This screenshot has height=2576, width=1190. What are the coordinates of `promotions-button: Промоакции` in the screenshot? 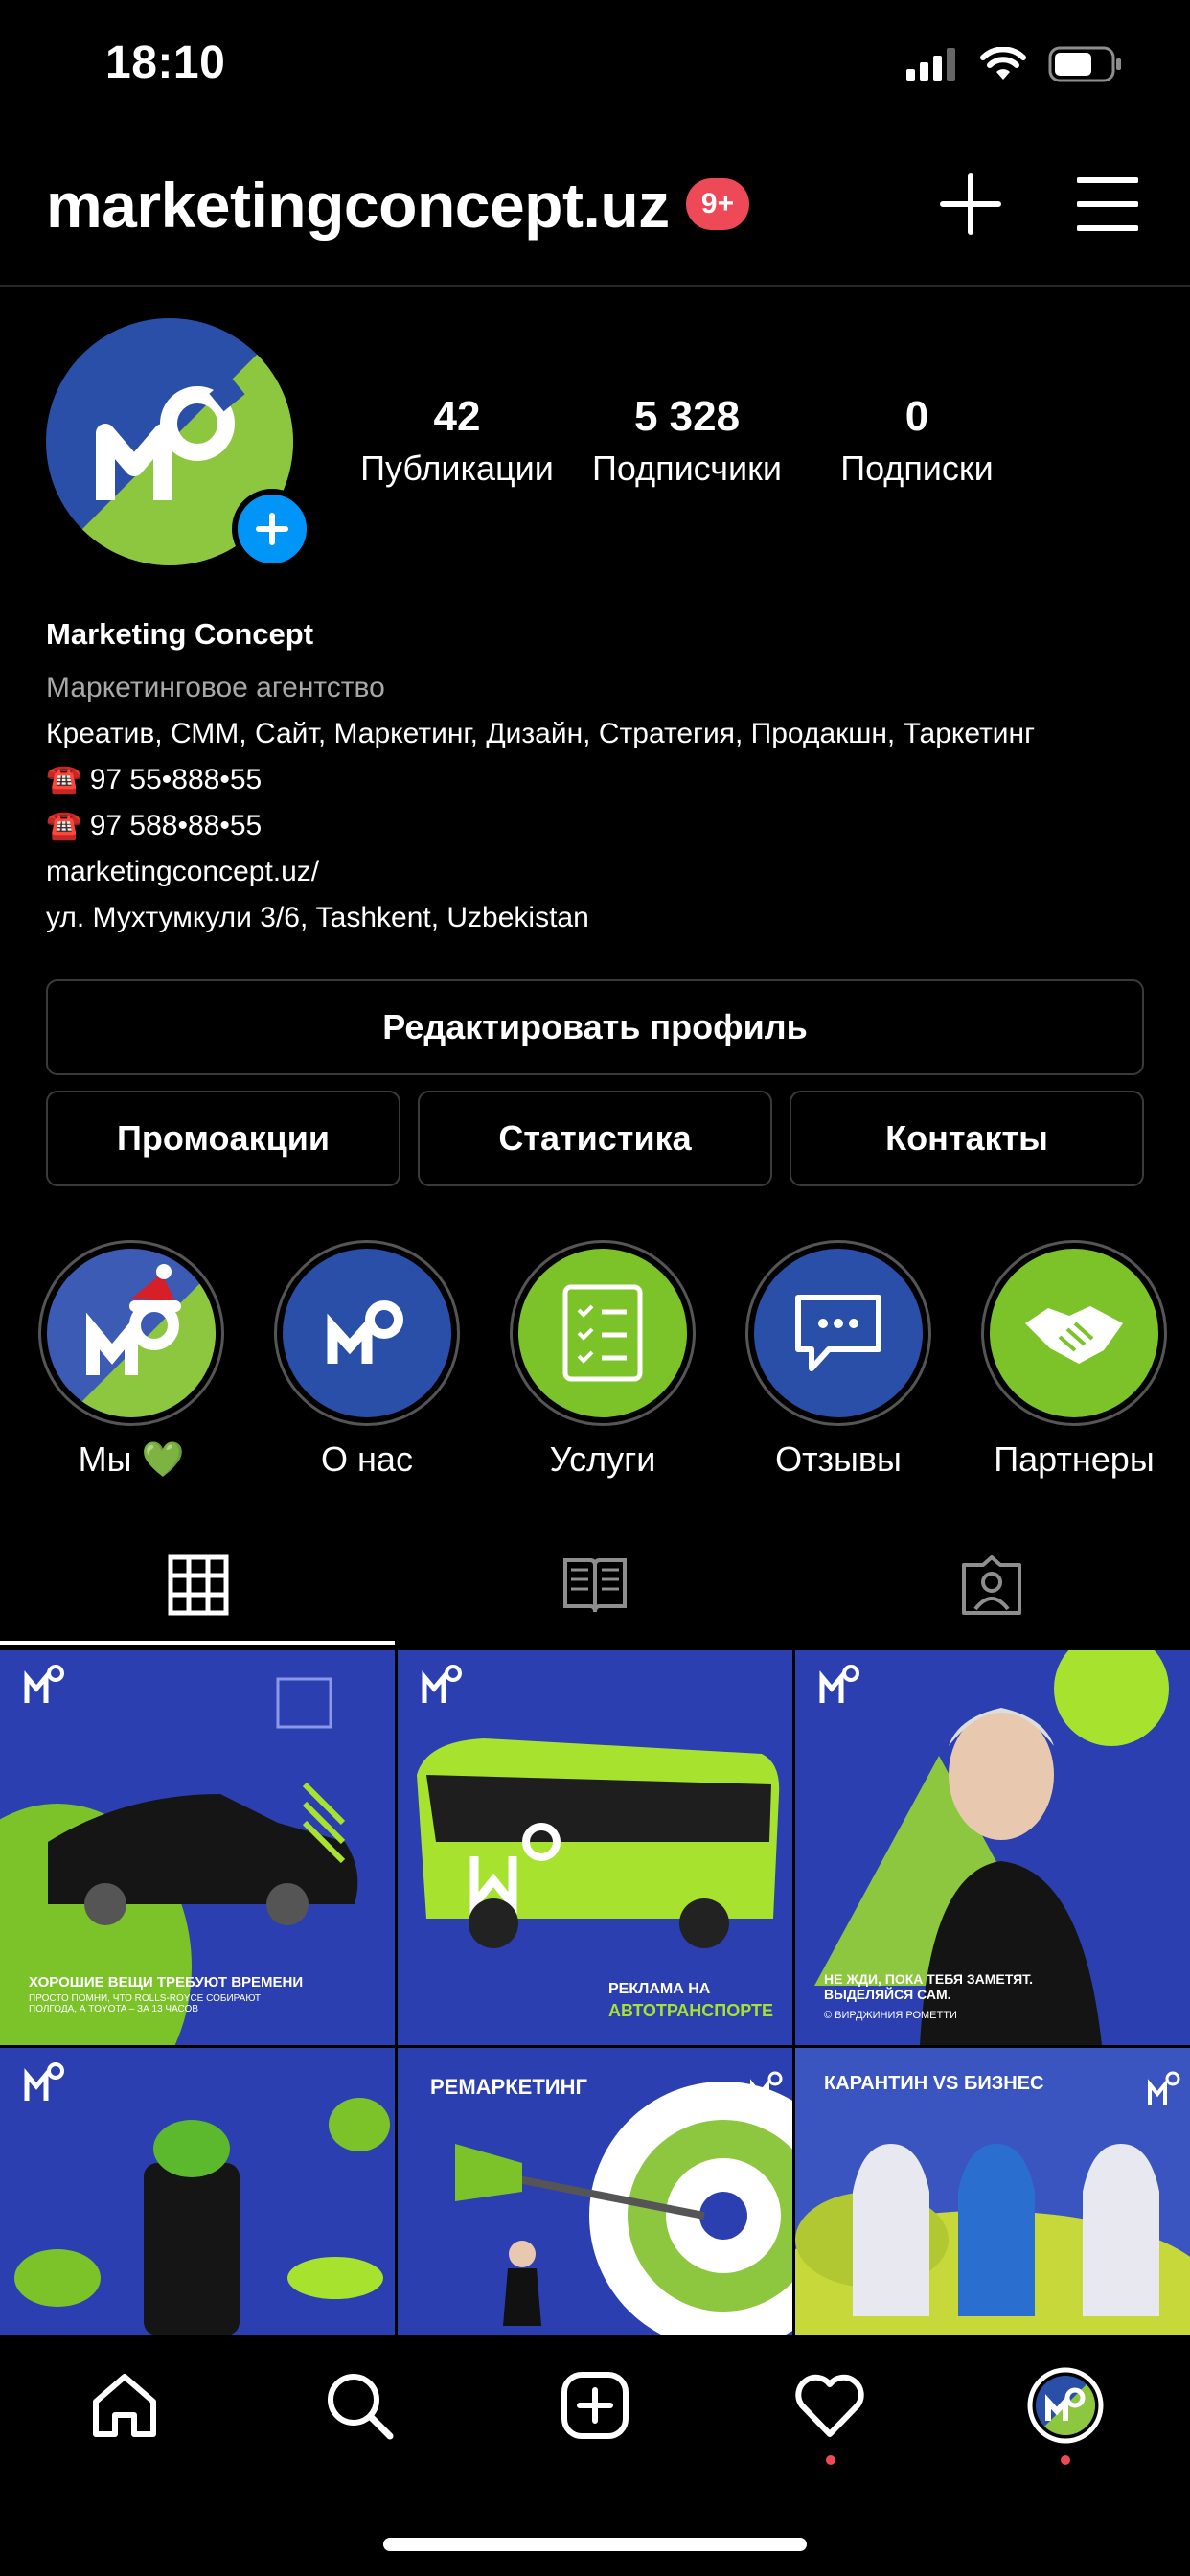 It's located at (223, 1138).